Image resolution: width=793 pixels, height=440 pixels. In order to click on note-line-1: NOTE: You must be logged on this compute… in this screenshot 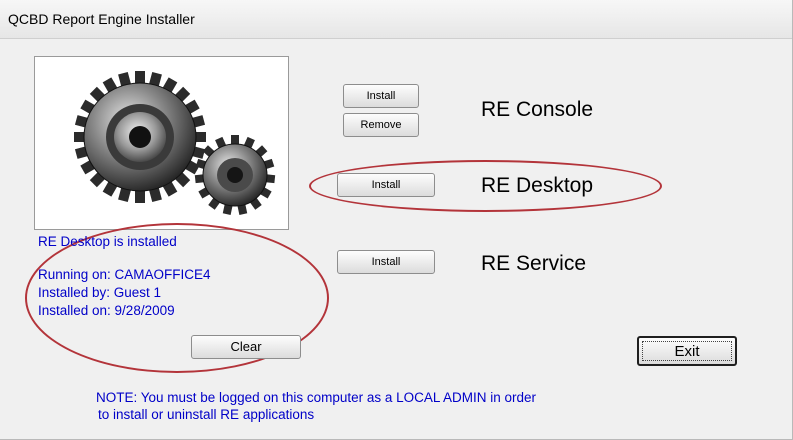, I will do `click(316, 397)`.